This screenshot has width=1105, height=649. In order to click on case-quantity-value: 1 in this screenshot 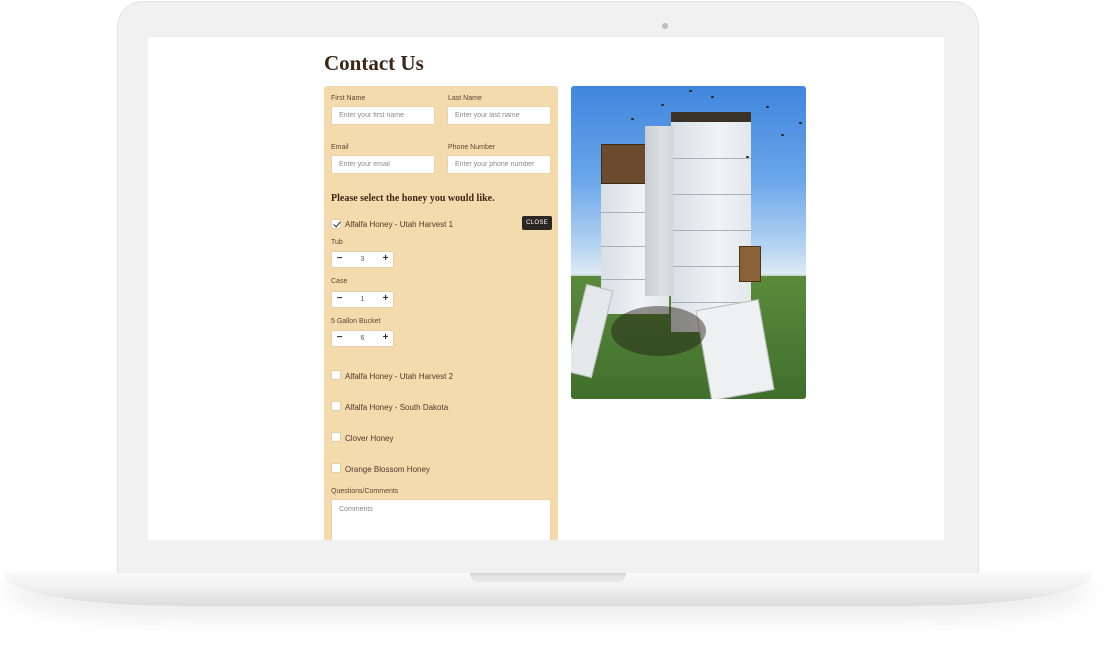, I will do `click(362, 299)`.